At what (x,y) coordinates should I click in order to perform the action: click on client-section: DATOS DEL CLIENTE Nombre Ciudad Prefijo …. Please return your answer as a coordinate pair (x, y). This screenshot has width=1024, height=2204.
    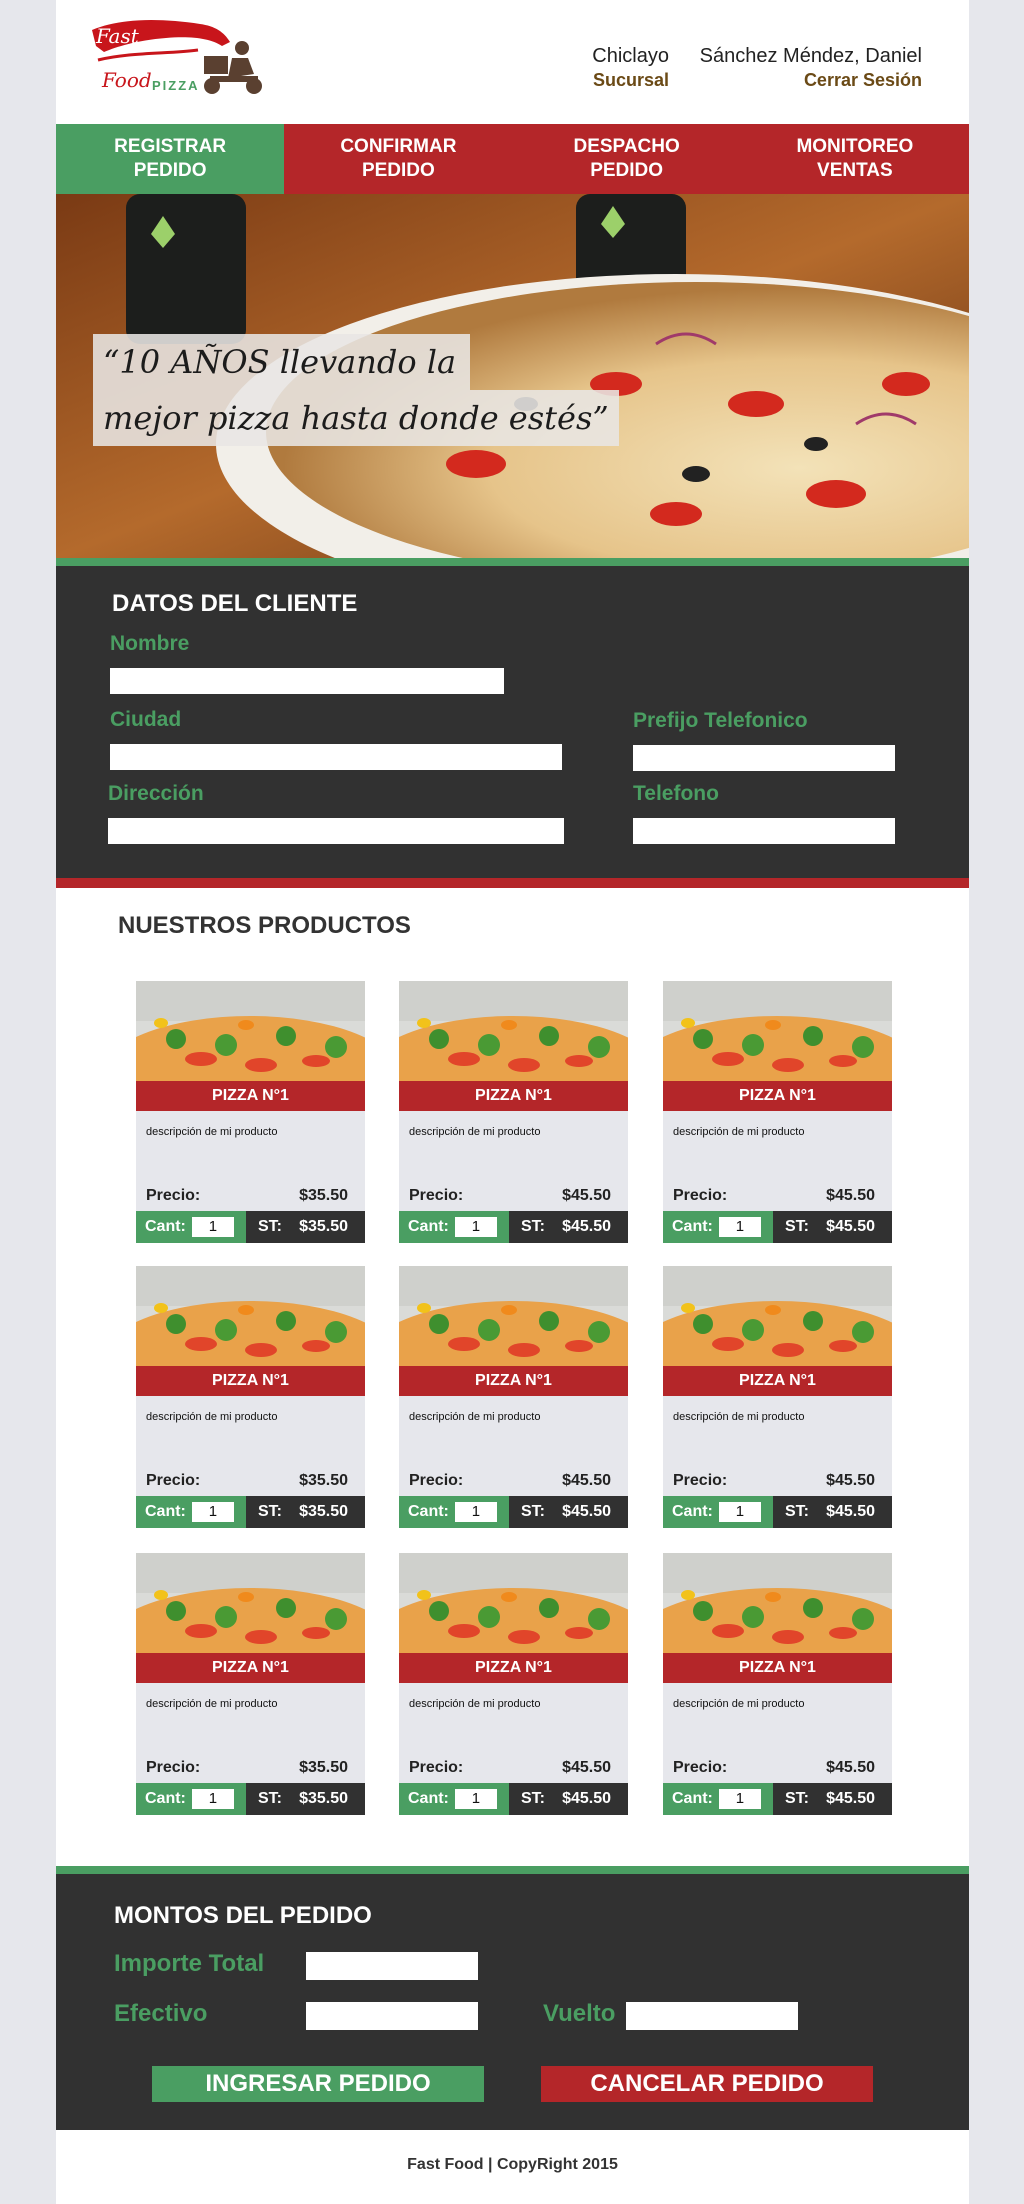
    Looking at the image, I should click on (512, 722).